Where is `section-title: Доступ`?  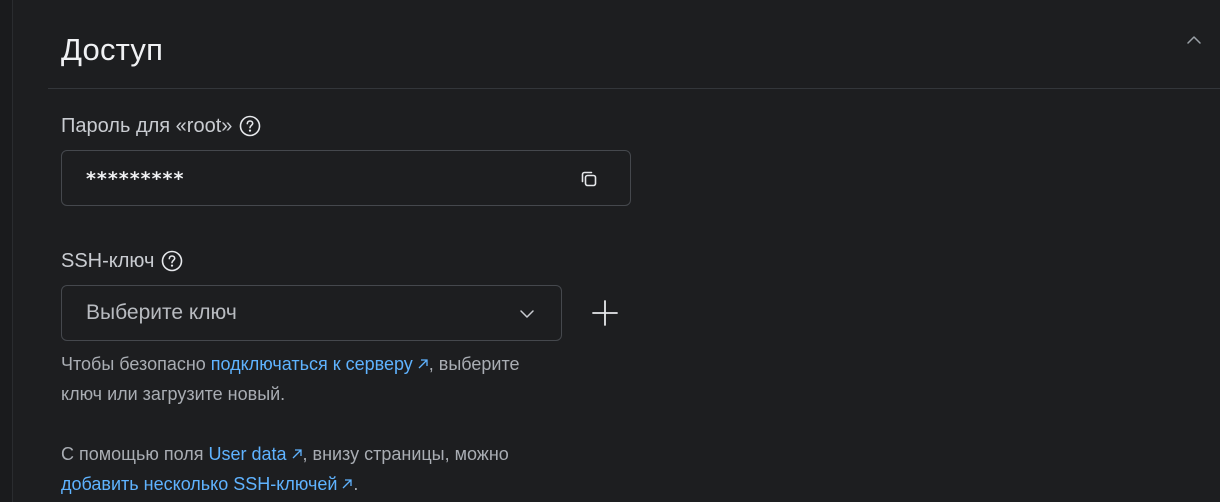 section-title: Доступ is located at coordinates (112, 49).